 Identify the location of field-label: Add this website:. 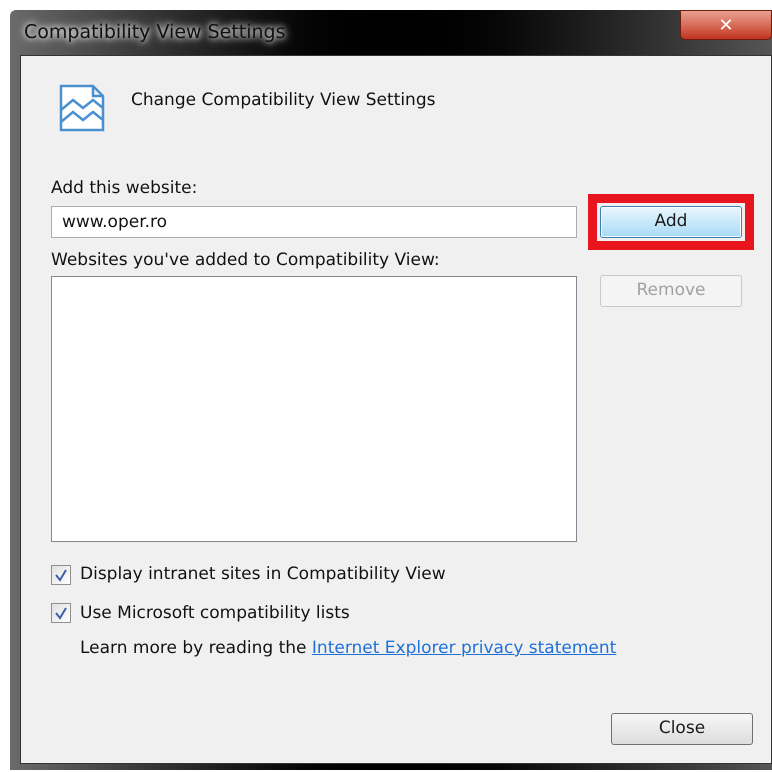
(124, 188).